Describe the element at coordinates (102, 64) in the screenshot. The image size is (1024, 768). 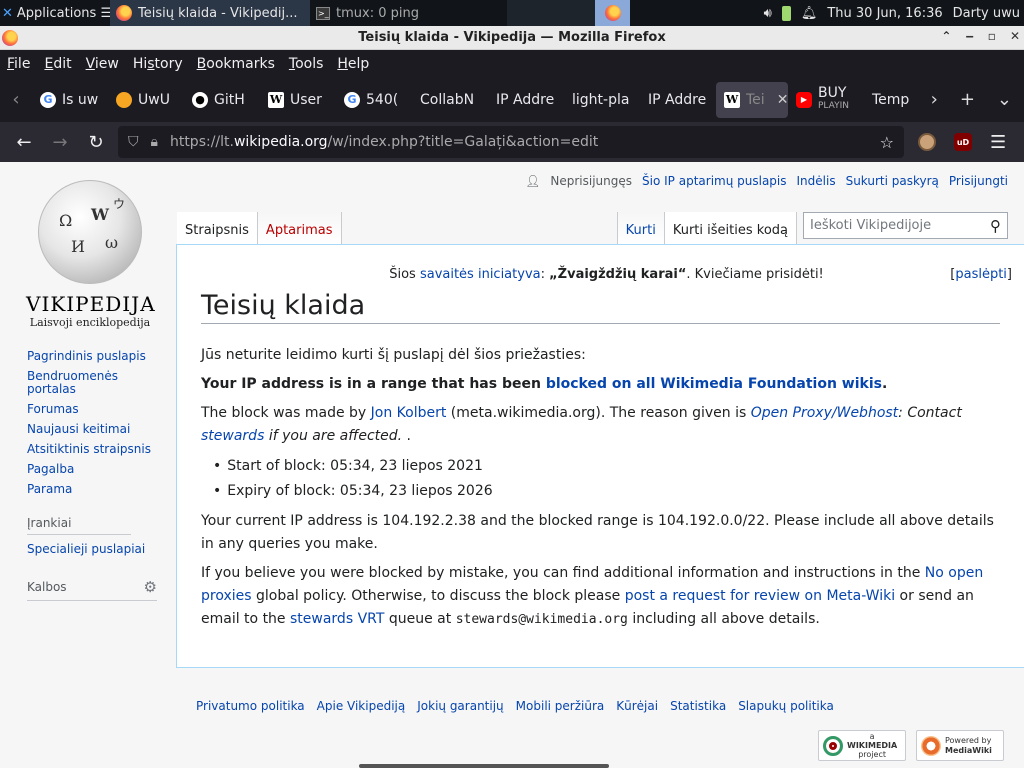
I see `menu-item: View` at that location.